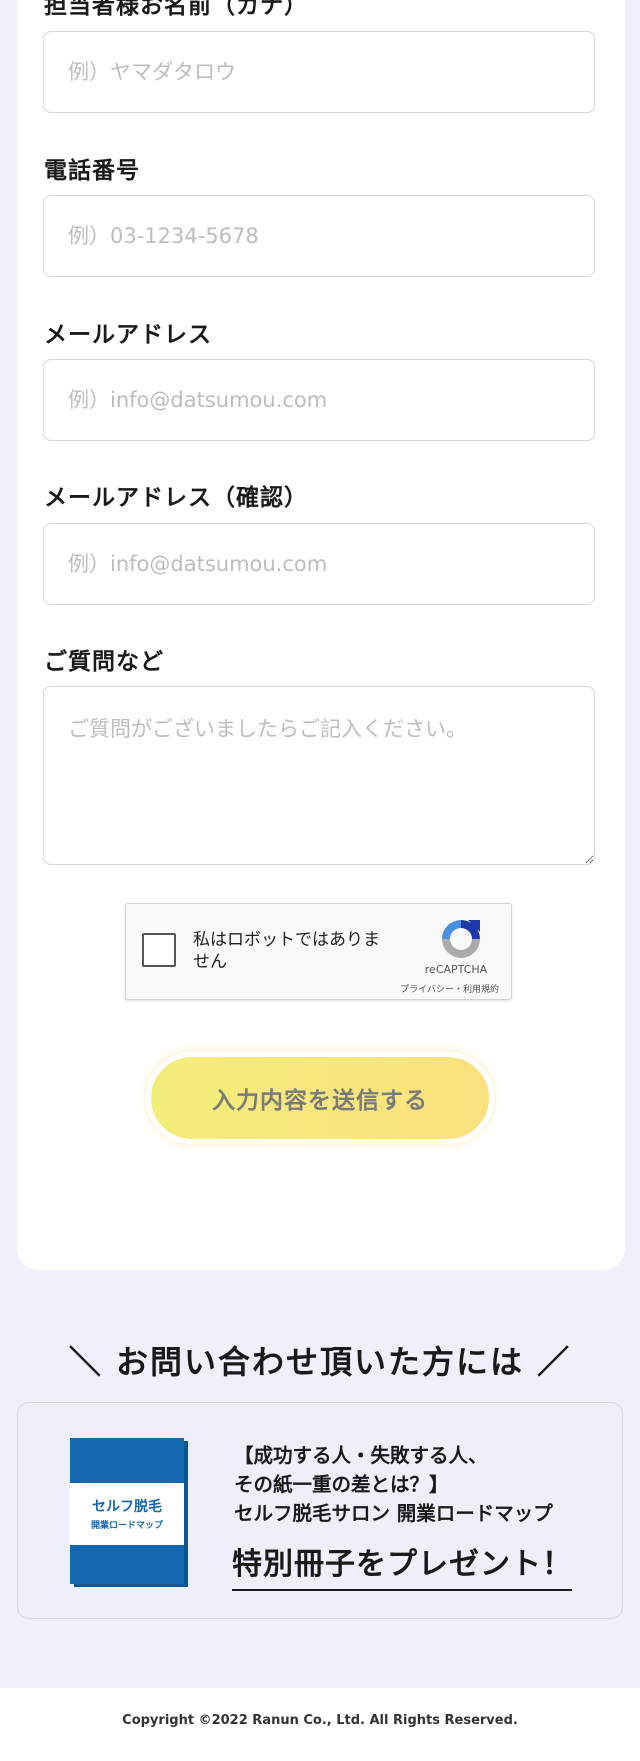  I want to click on present-line-3: セルフ脱毛サロン 開業ロードマップ, so click(393, 1513).